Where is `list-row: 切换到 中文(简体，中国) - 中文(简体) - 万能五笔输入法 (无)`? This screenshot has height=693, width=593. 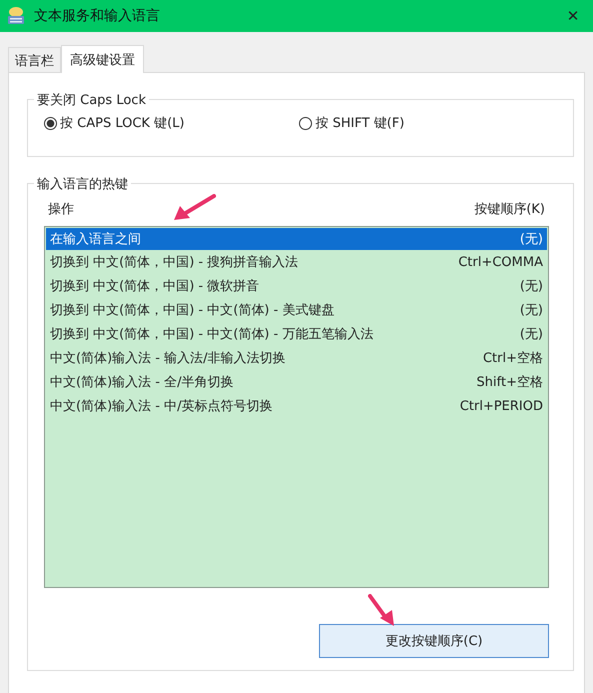
list-row: 切换到 中文(简体，中国) - 中文(简体) - 万能五笔输入法 (无) is located at coordinates (296, 334).